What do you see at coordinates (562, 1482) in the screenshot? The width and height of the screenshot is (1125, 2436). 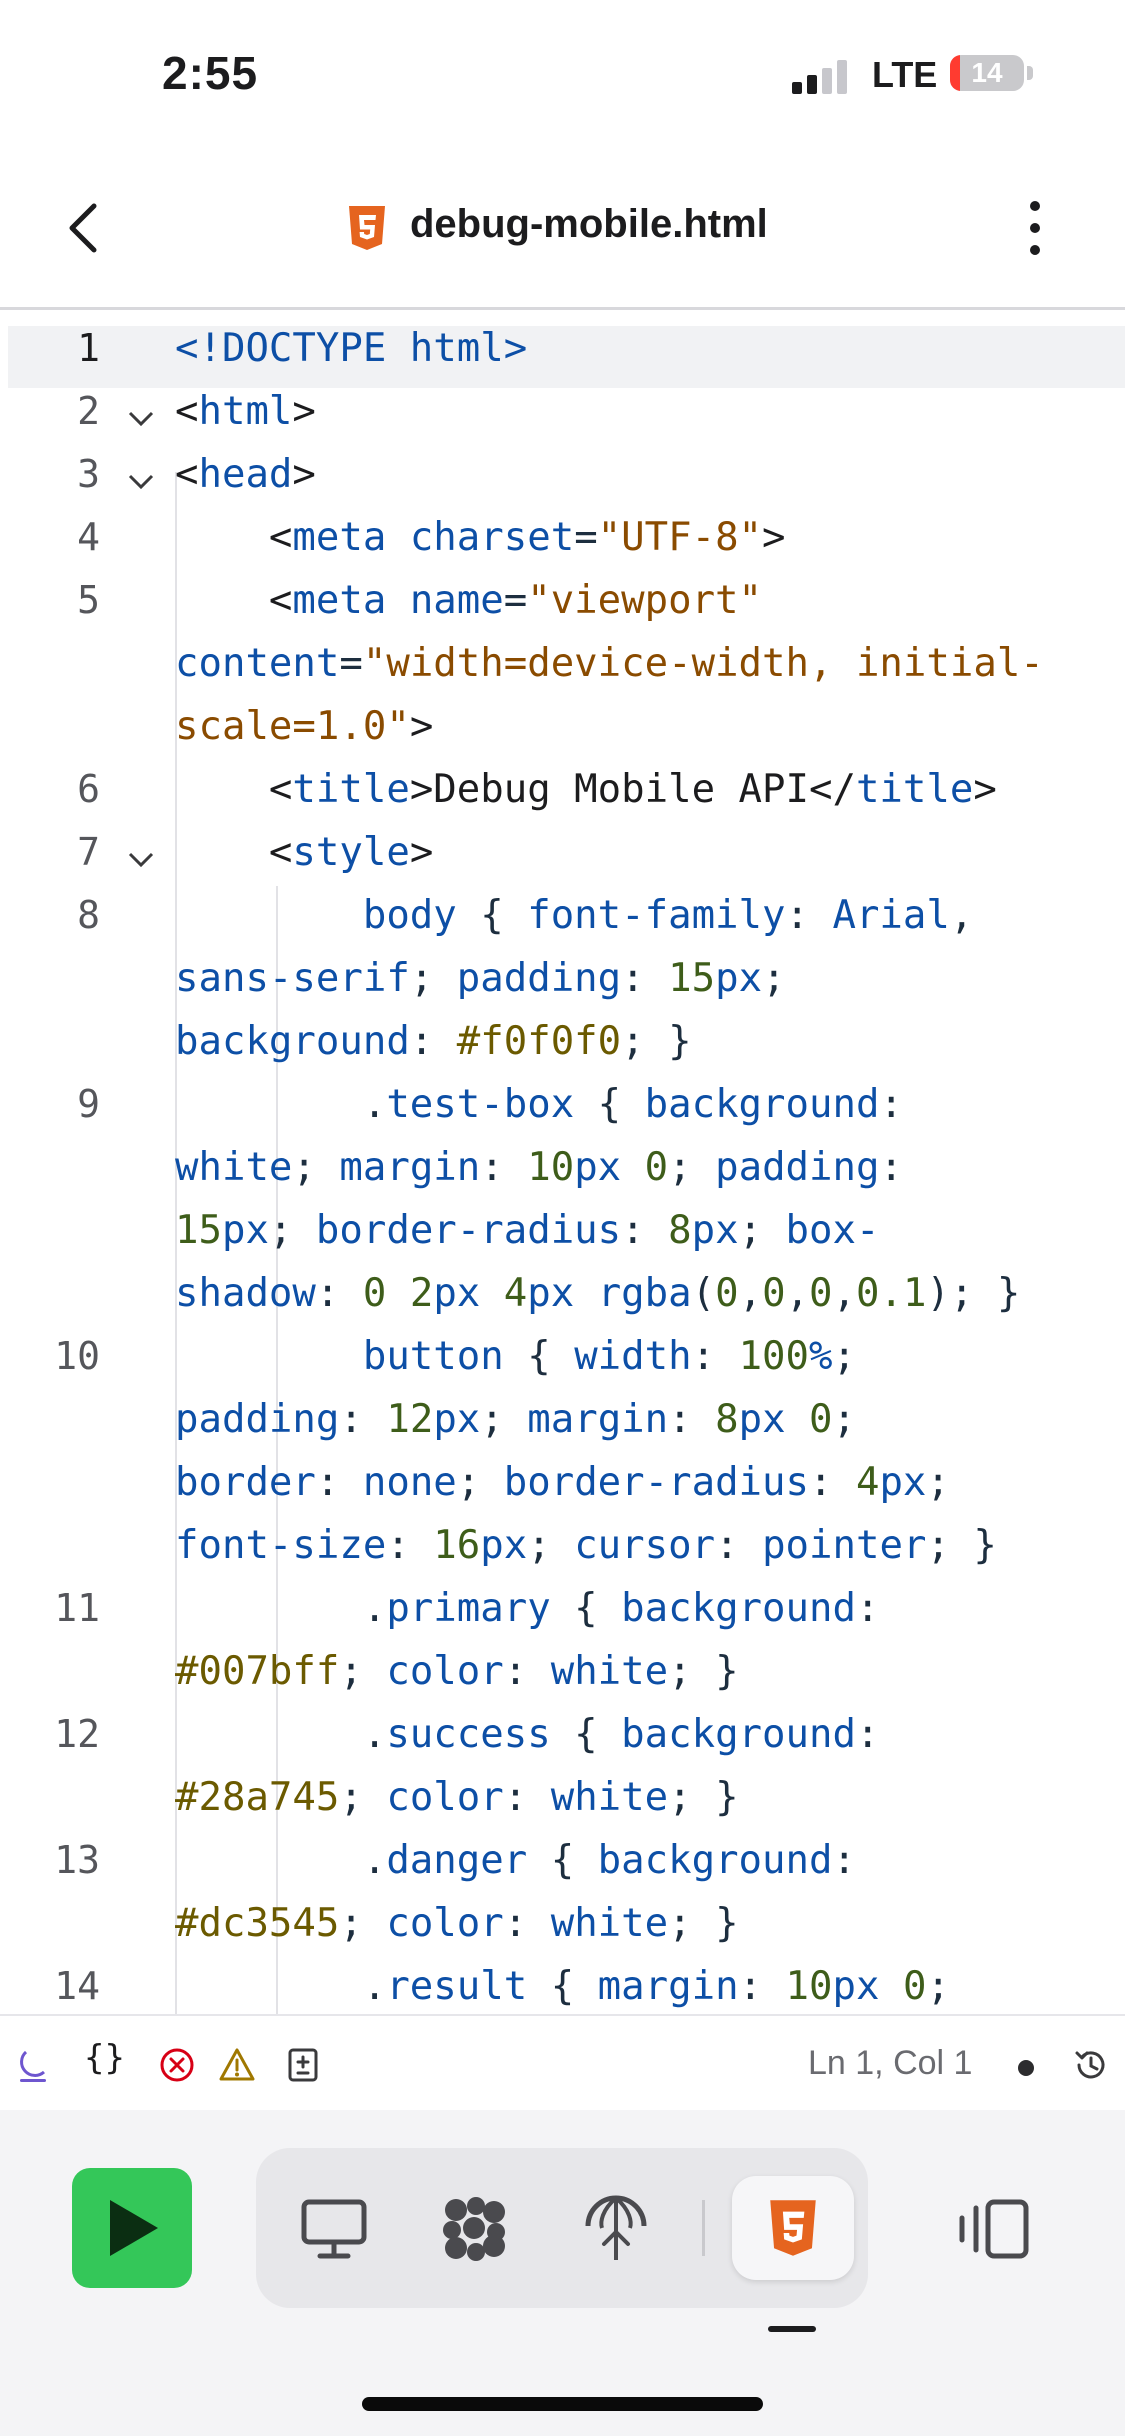 I see `code-line: border: none; border-radius: 4px;` at bounding box center [562, 1482].